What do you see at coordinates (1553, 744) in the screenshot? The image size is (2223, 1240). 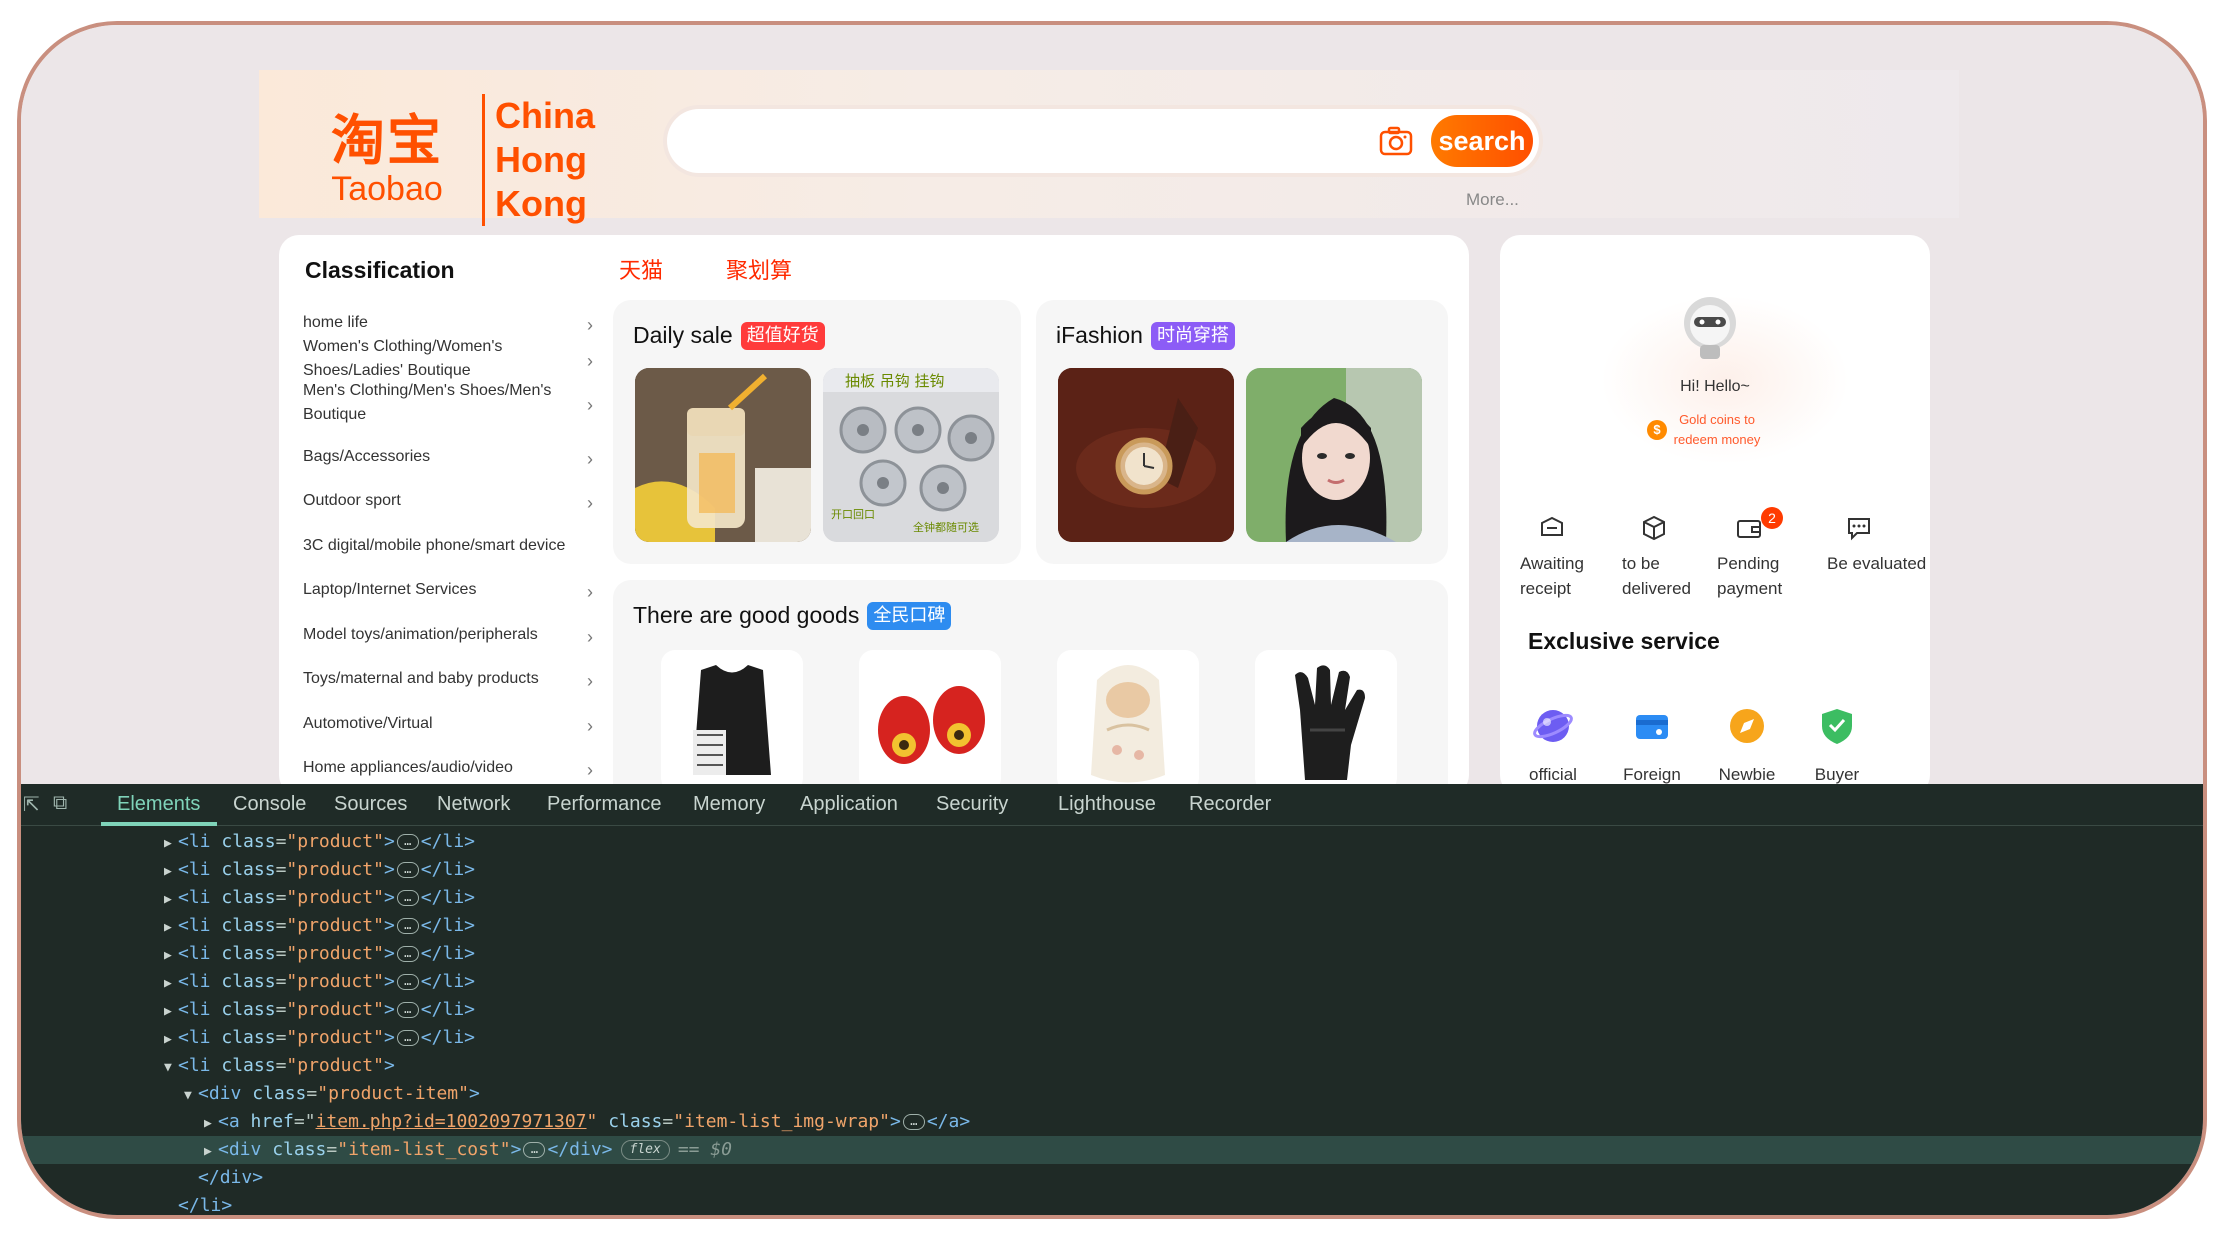 I see `service-official: official` at bounding box center [1553, 744].